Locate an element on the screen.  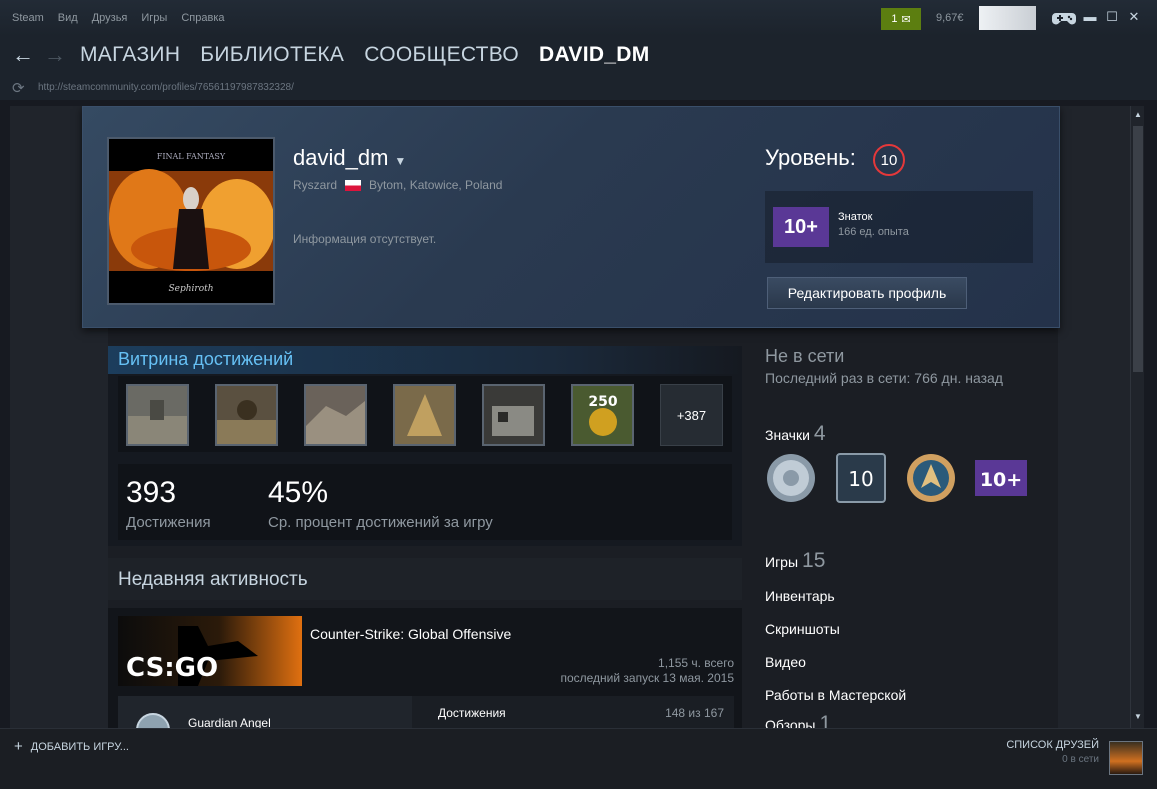
close-button: ✕ is located at coordinates (1134, 17).